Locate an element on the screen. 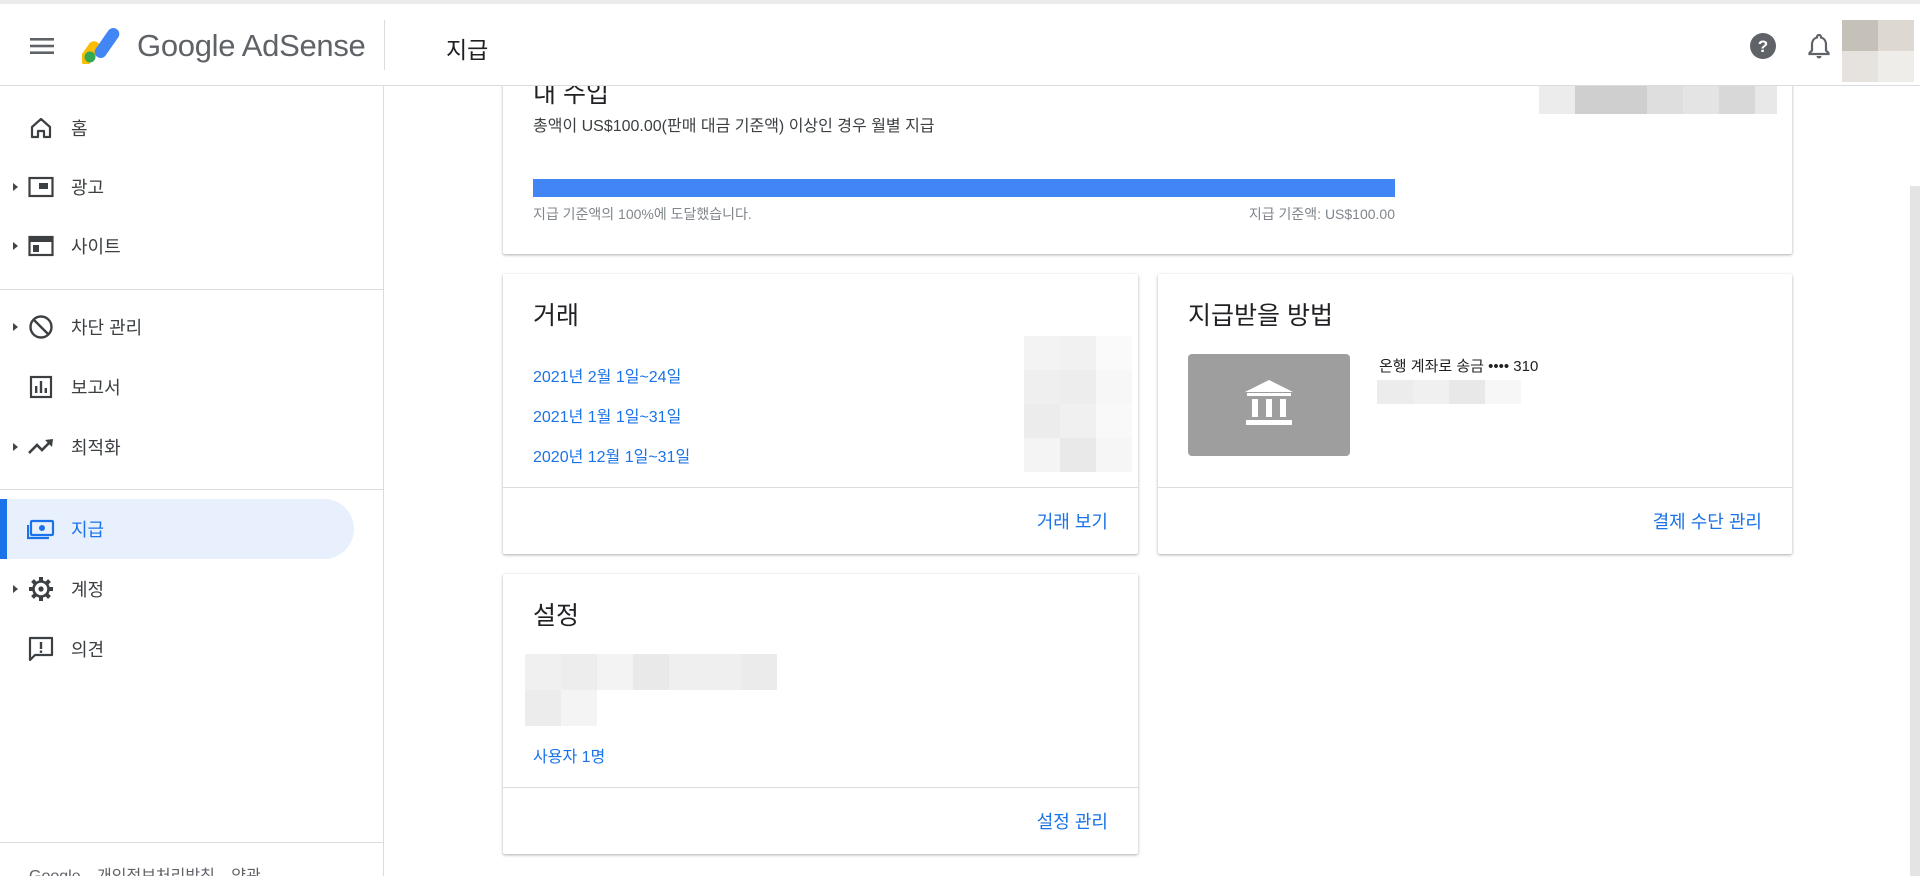  view-transactions-button: 거래 보기 is located at coordinates (1072, 521).